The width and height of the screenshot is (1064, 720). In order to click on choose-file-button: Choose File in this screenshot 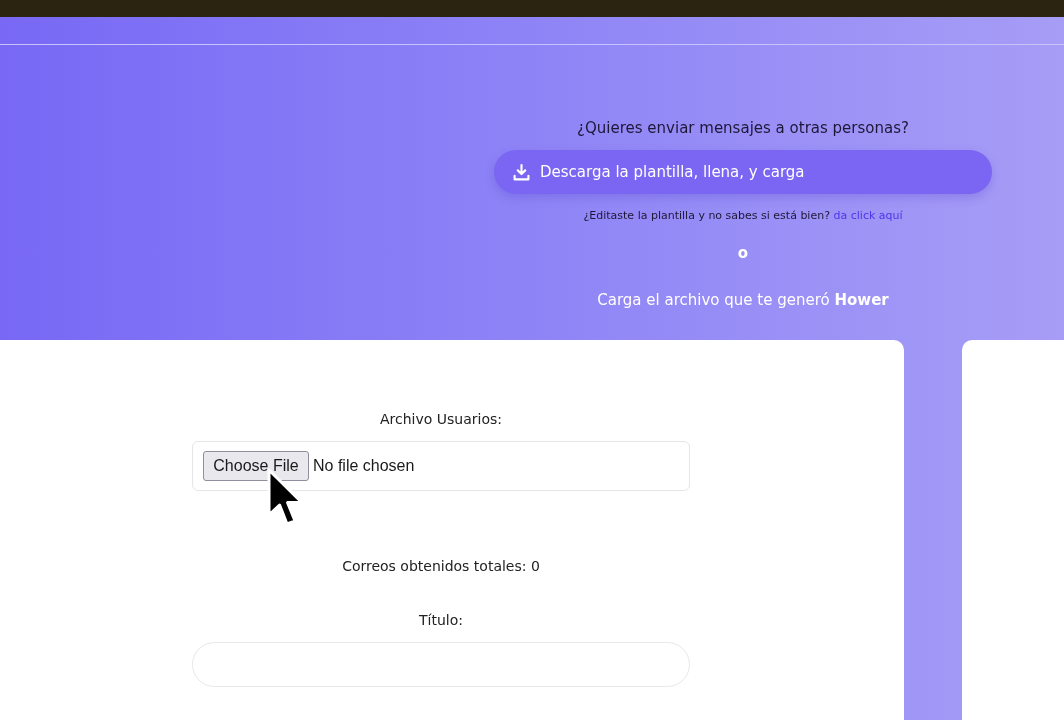, I will do `click(256, 466)`.